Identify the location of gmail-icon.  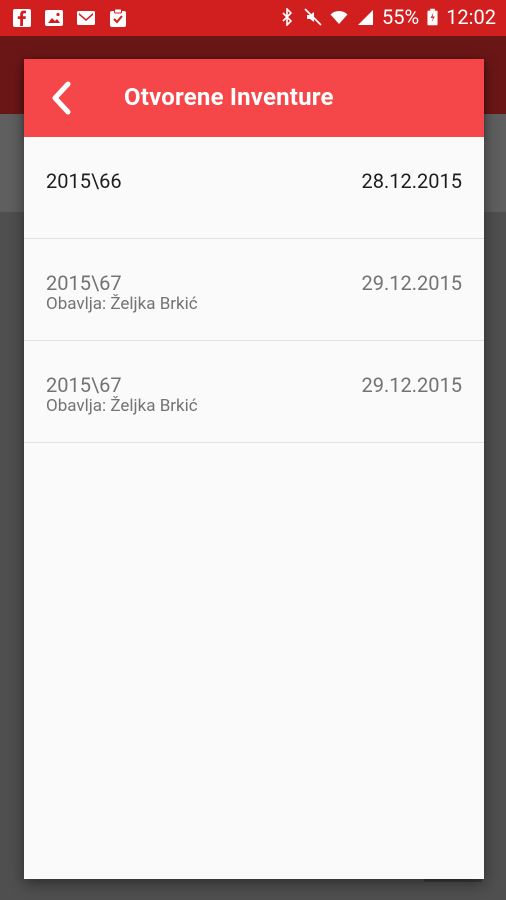
(86, 18).